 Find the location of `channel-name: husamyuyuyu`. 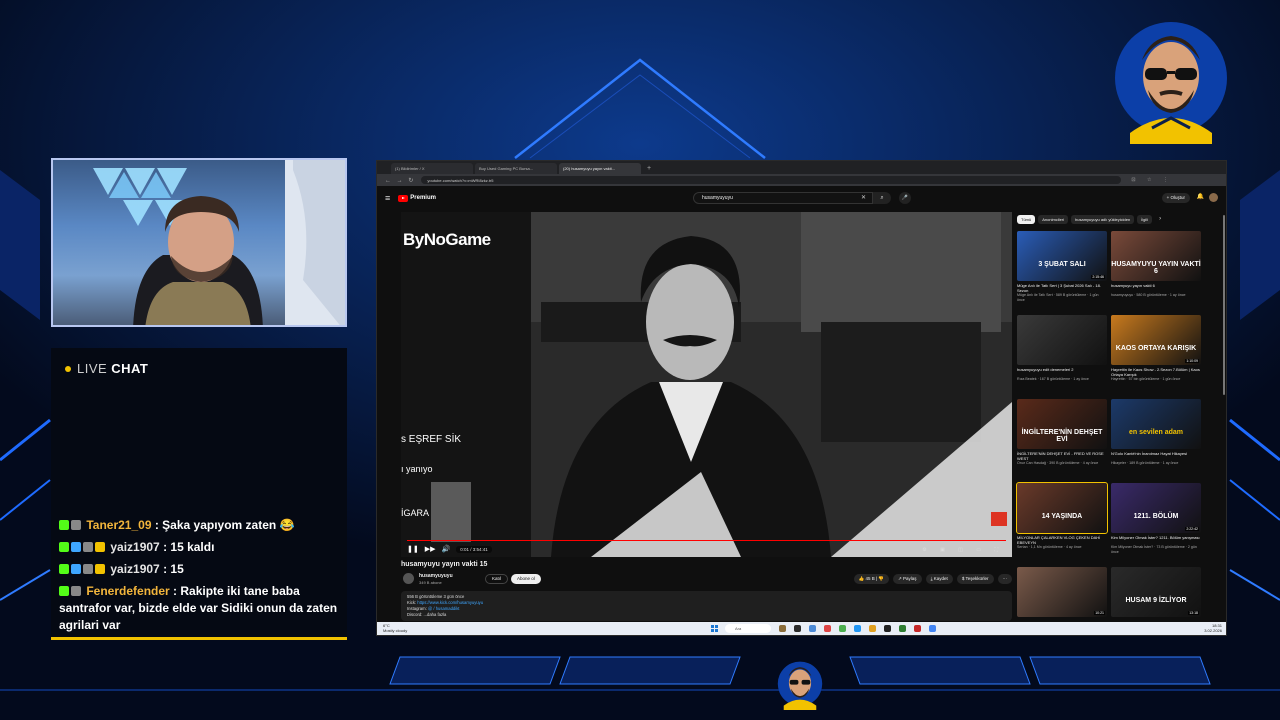

channel-name: husamyuyuyu is located at coordinates (436, 576).